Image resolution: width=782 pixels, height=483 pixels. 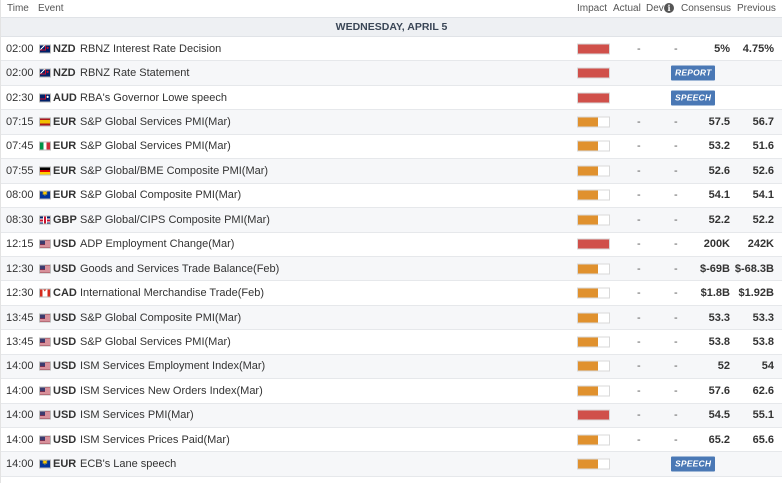 I want to click on previous-value: $1.92B, so click(x=756, y=293).